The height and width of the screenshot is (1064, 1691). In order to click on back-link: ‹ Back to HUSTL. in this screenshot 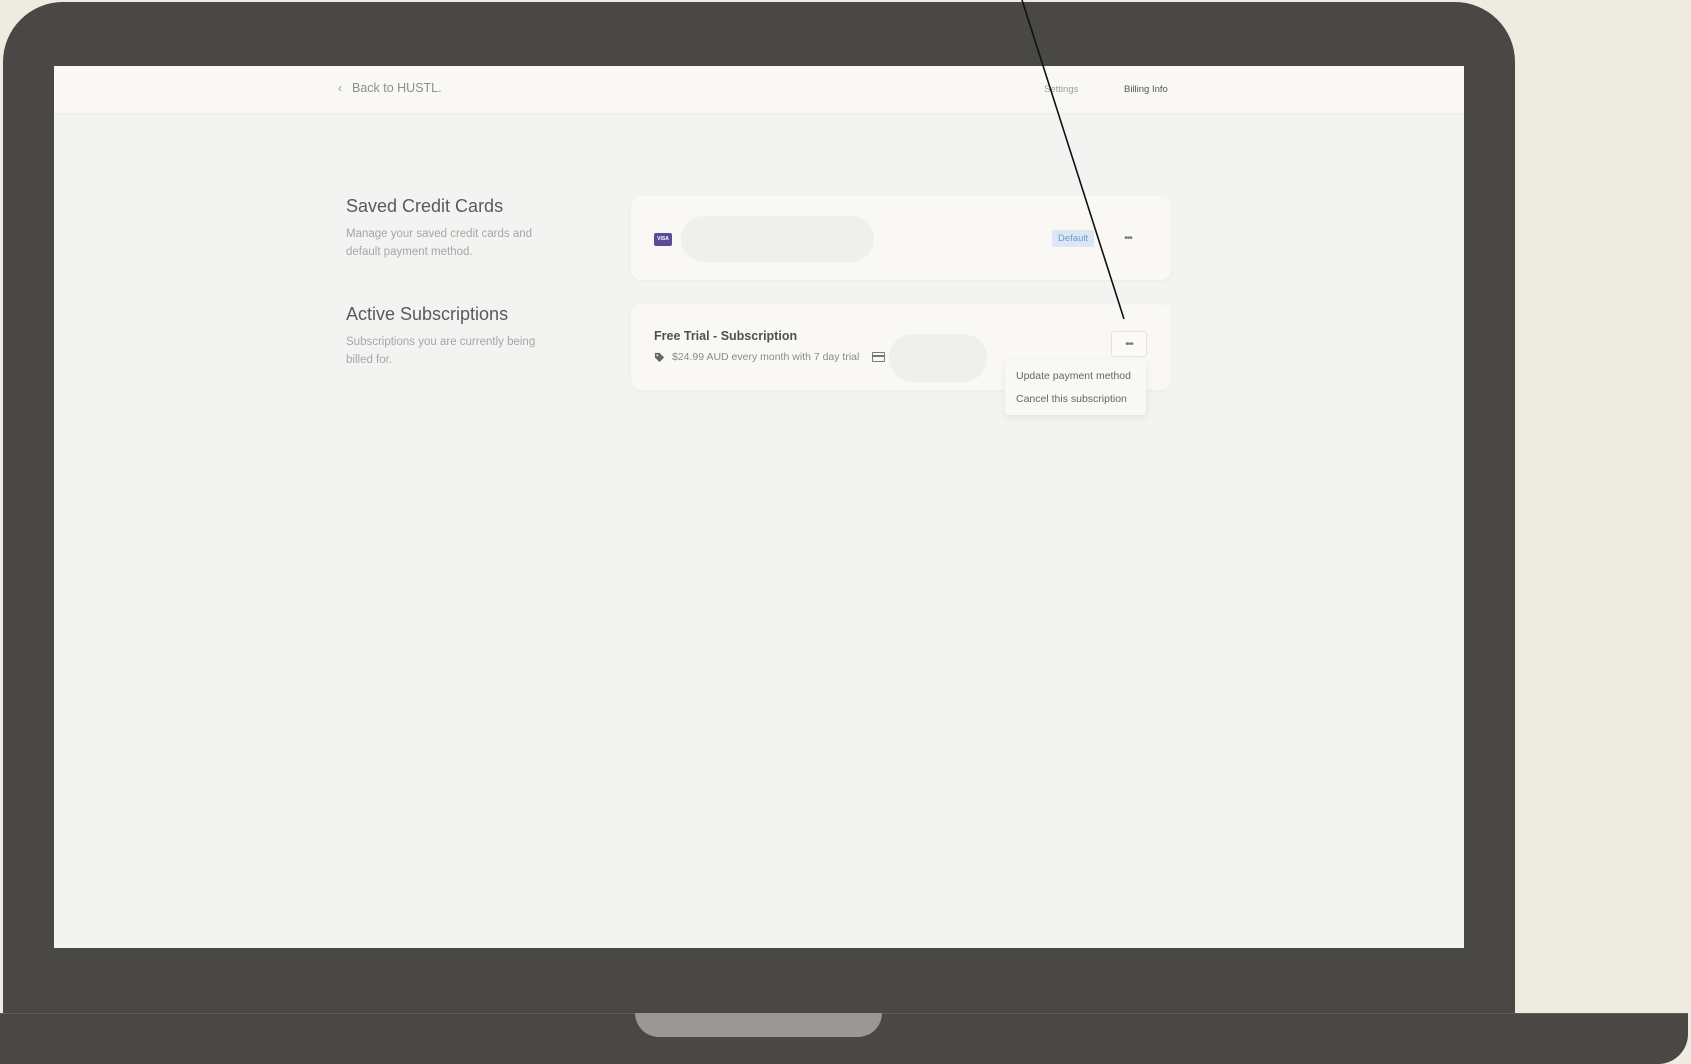, I will do `click(390, 88)`.